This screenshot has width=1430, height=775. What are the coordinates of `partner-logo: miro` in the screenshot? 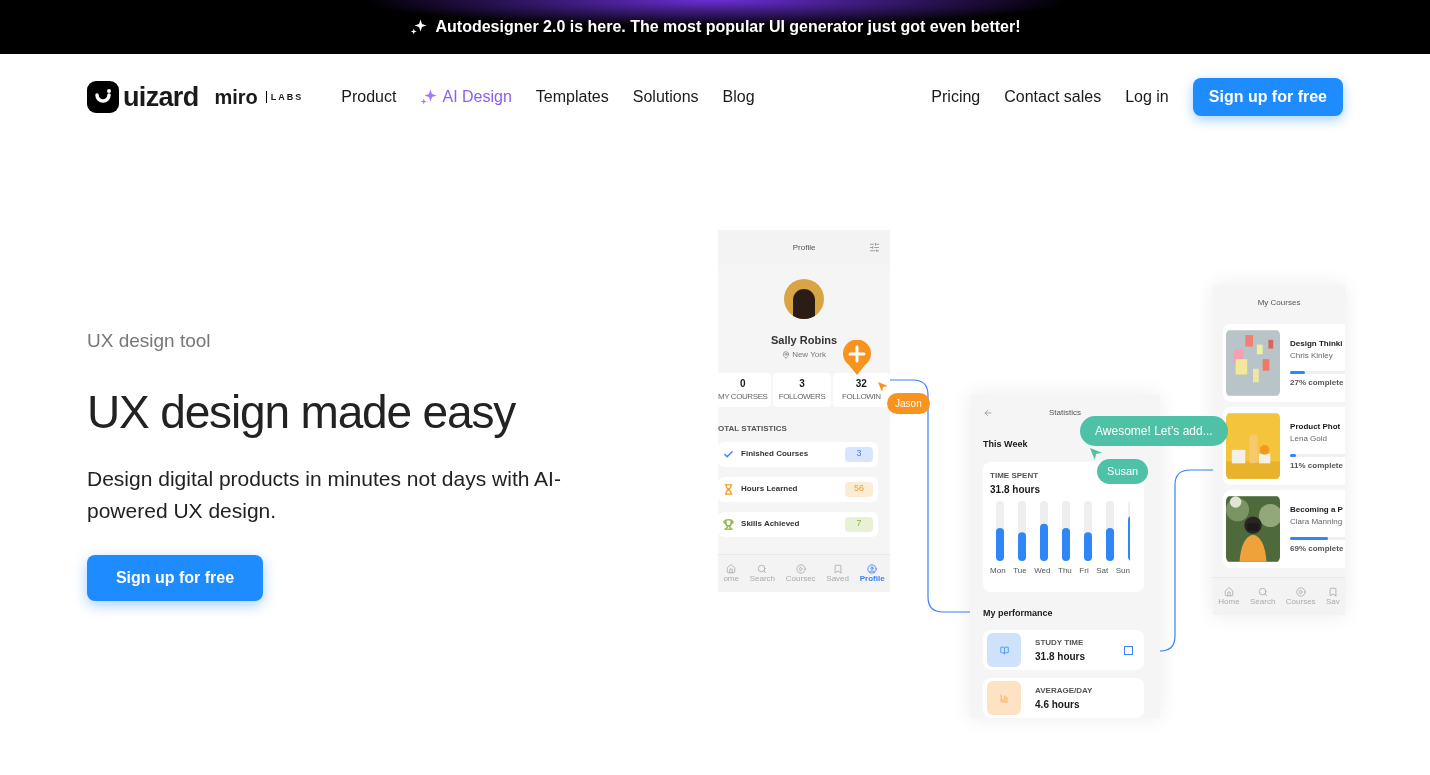 It's located at (236, 97).